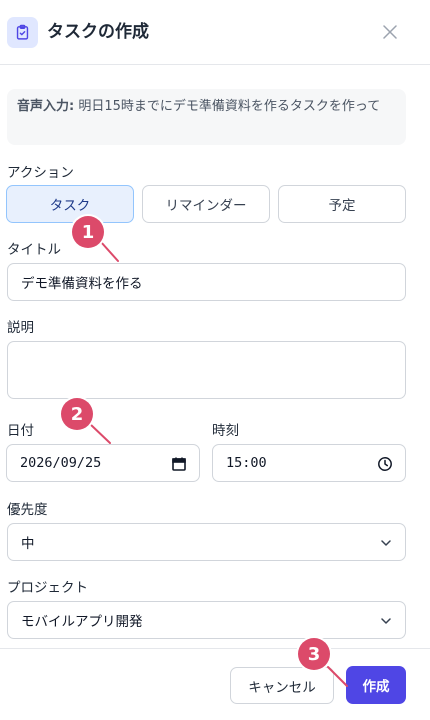 Image resolution: width=430 pixels, height=720 pixels. Describe the element at coordinates (227, 106) in the screenshot. I see `voice-input-text: 明日15時までにデモ準備資料を作るタスクを作って` at that location.